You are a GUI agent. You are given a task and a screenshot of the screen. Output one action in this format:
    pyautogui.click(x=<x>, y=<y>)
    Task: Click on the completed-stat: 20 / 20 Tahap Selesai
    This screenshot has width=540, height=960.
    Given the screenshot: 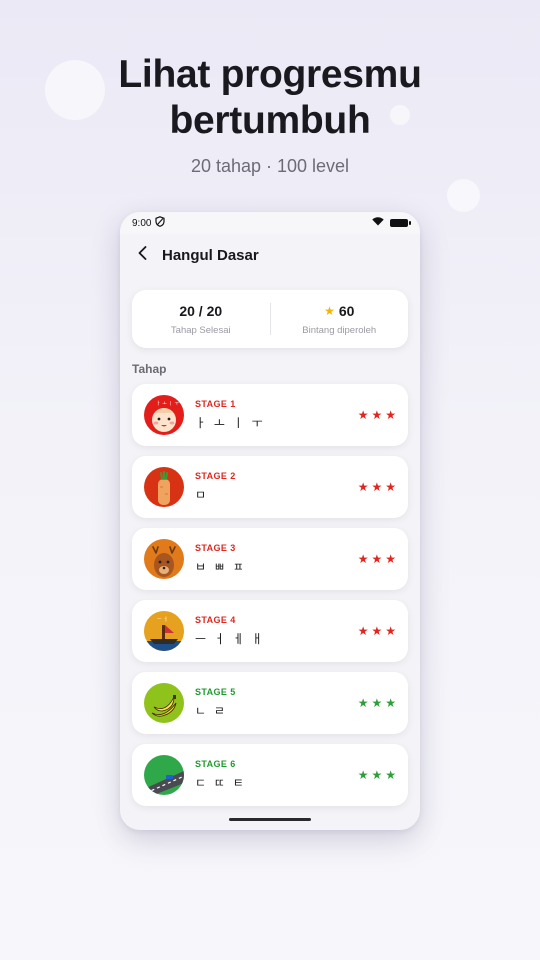 What is the action you would take?
    pyautogui.click(x=201, y=319)
    